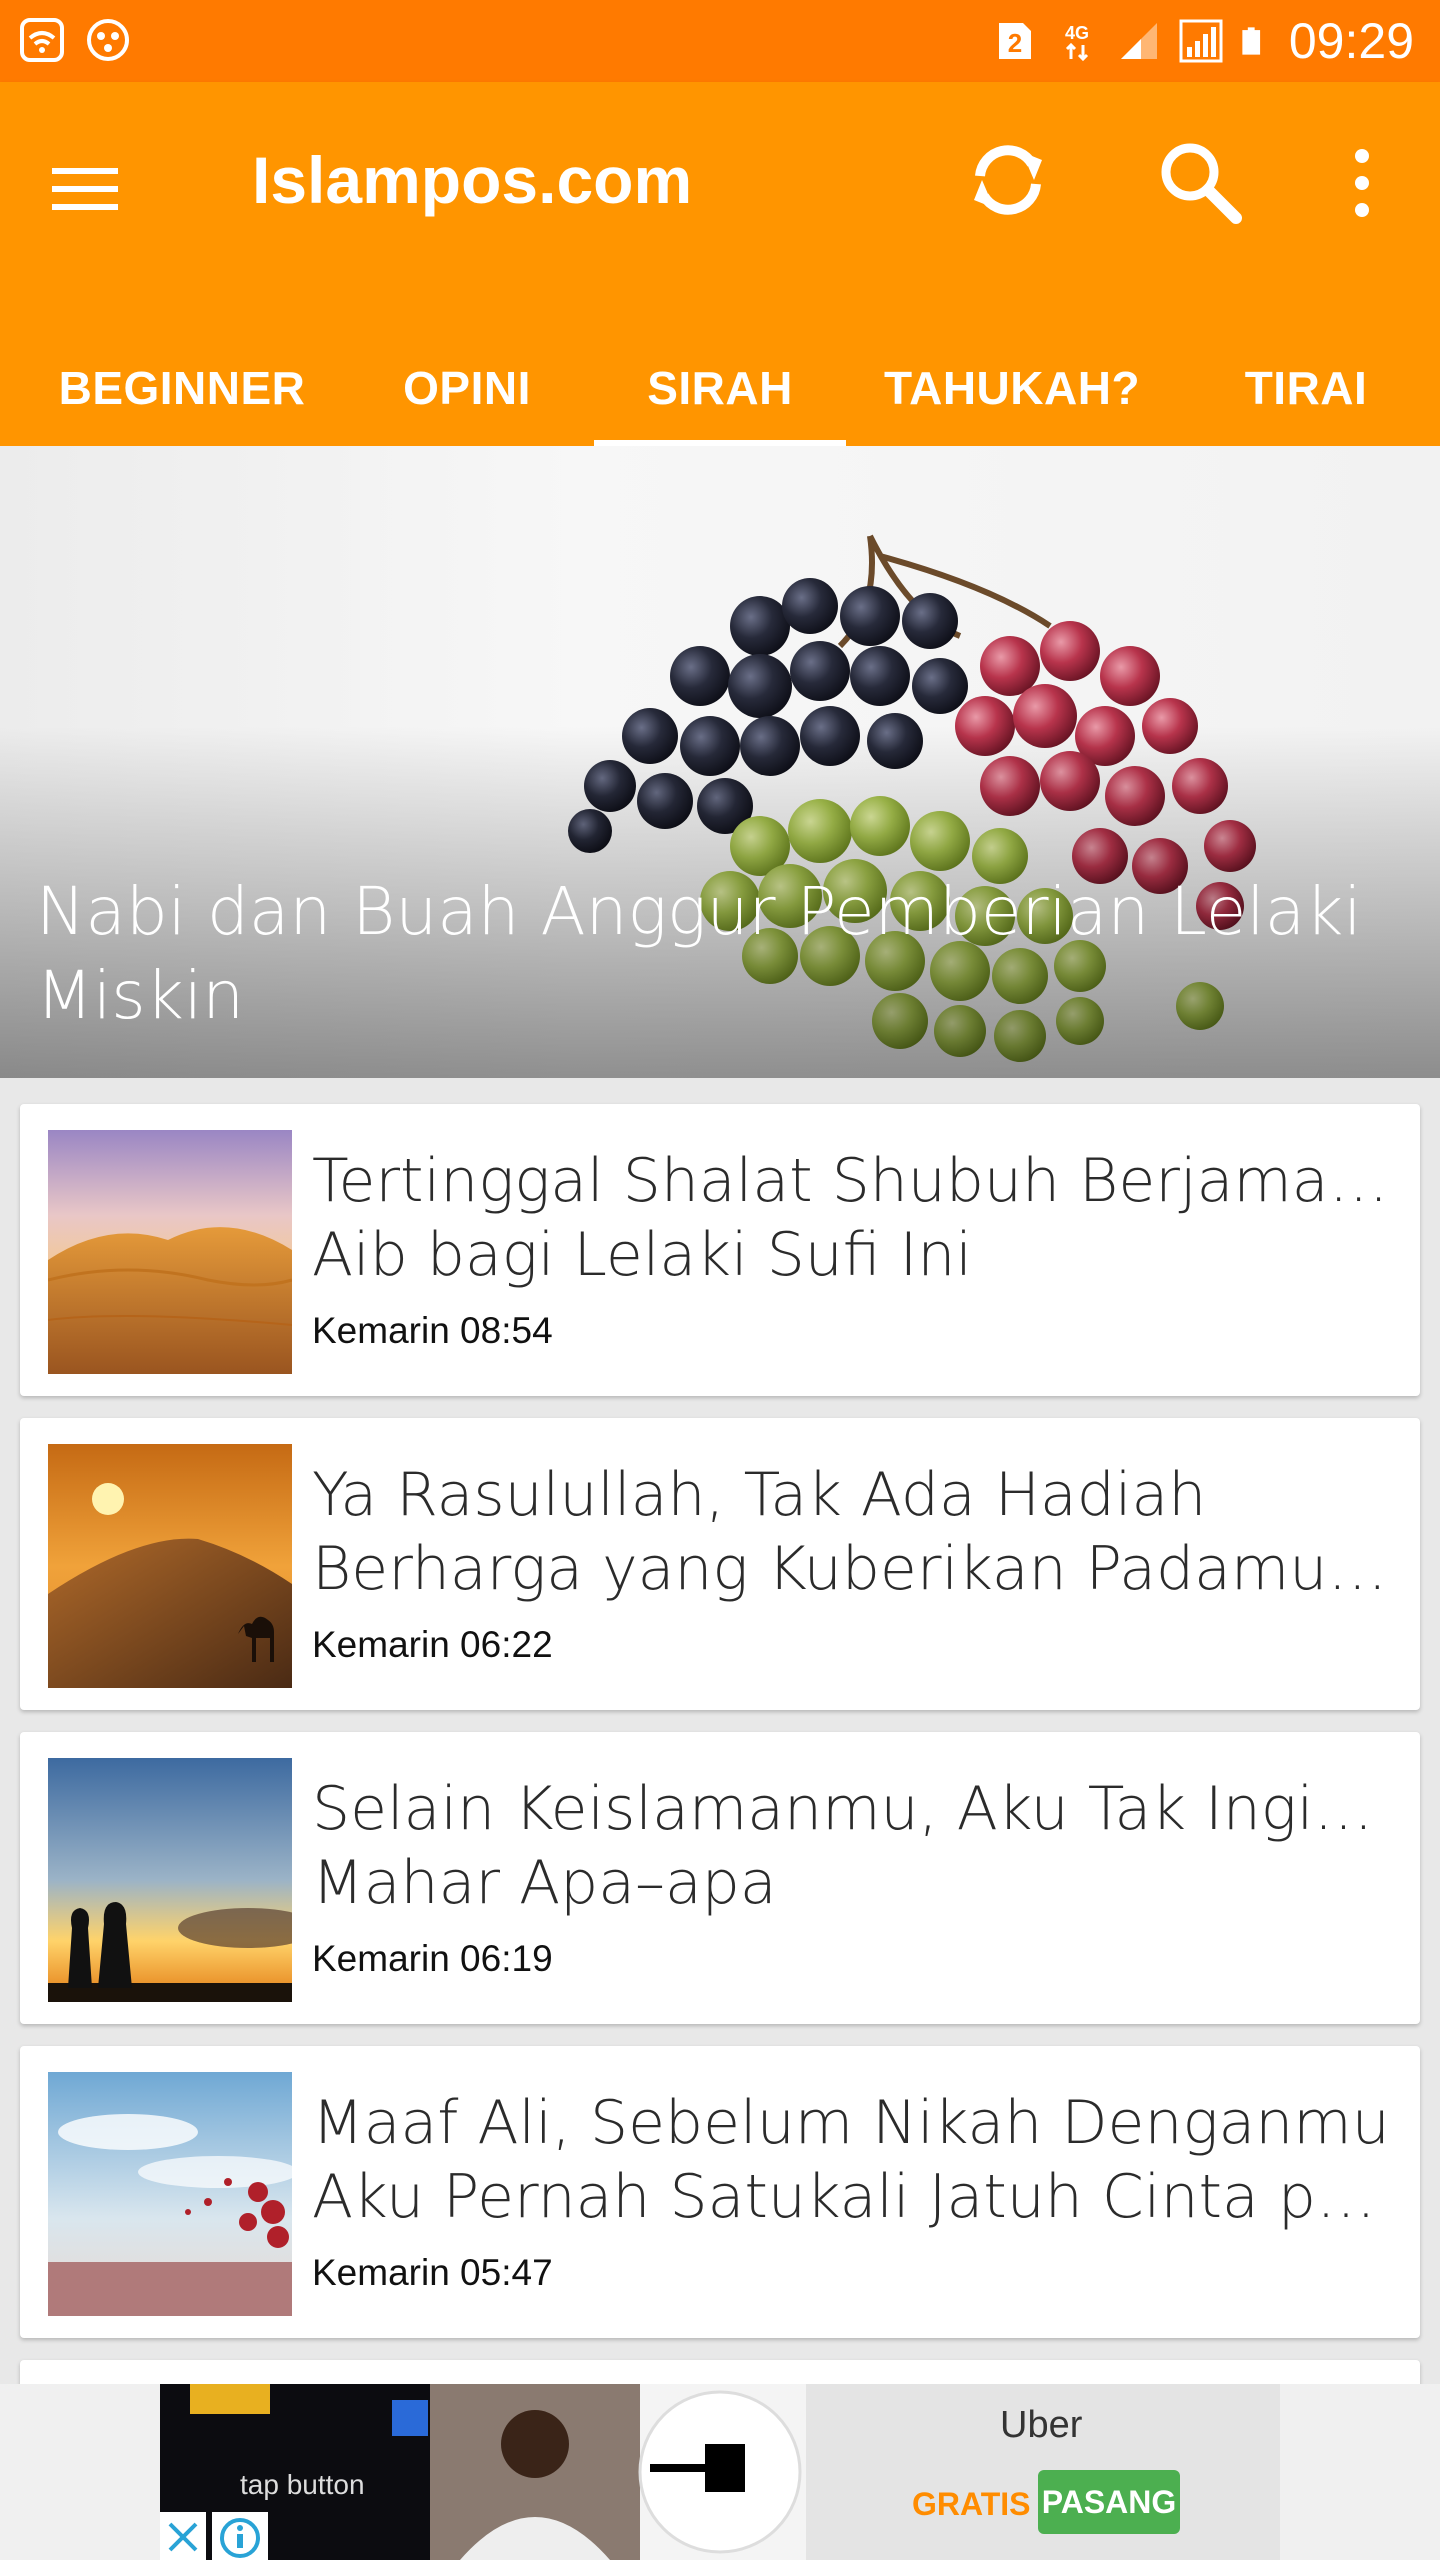 The height and width of the screenshot is (2560, 1440). I want to click on tab-tirai: TIRAI, so click(1306, 388).